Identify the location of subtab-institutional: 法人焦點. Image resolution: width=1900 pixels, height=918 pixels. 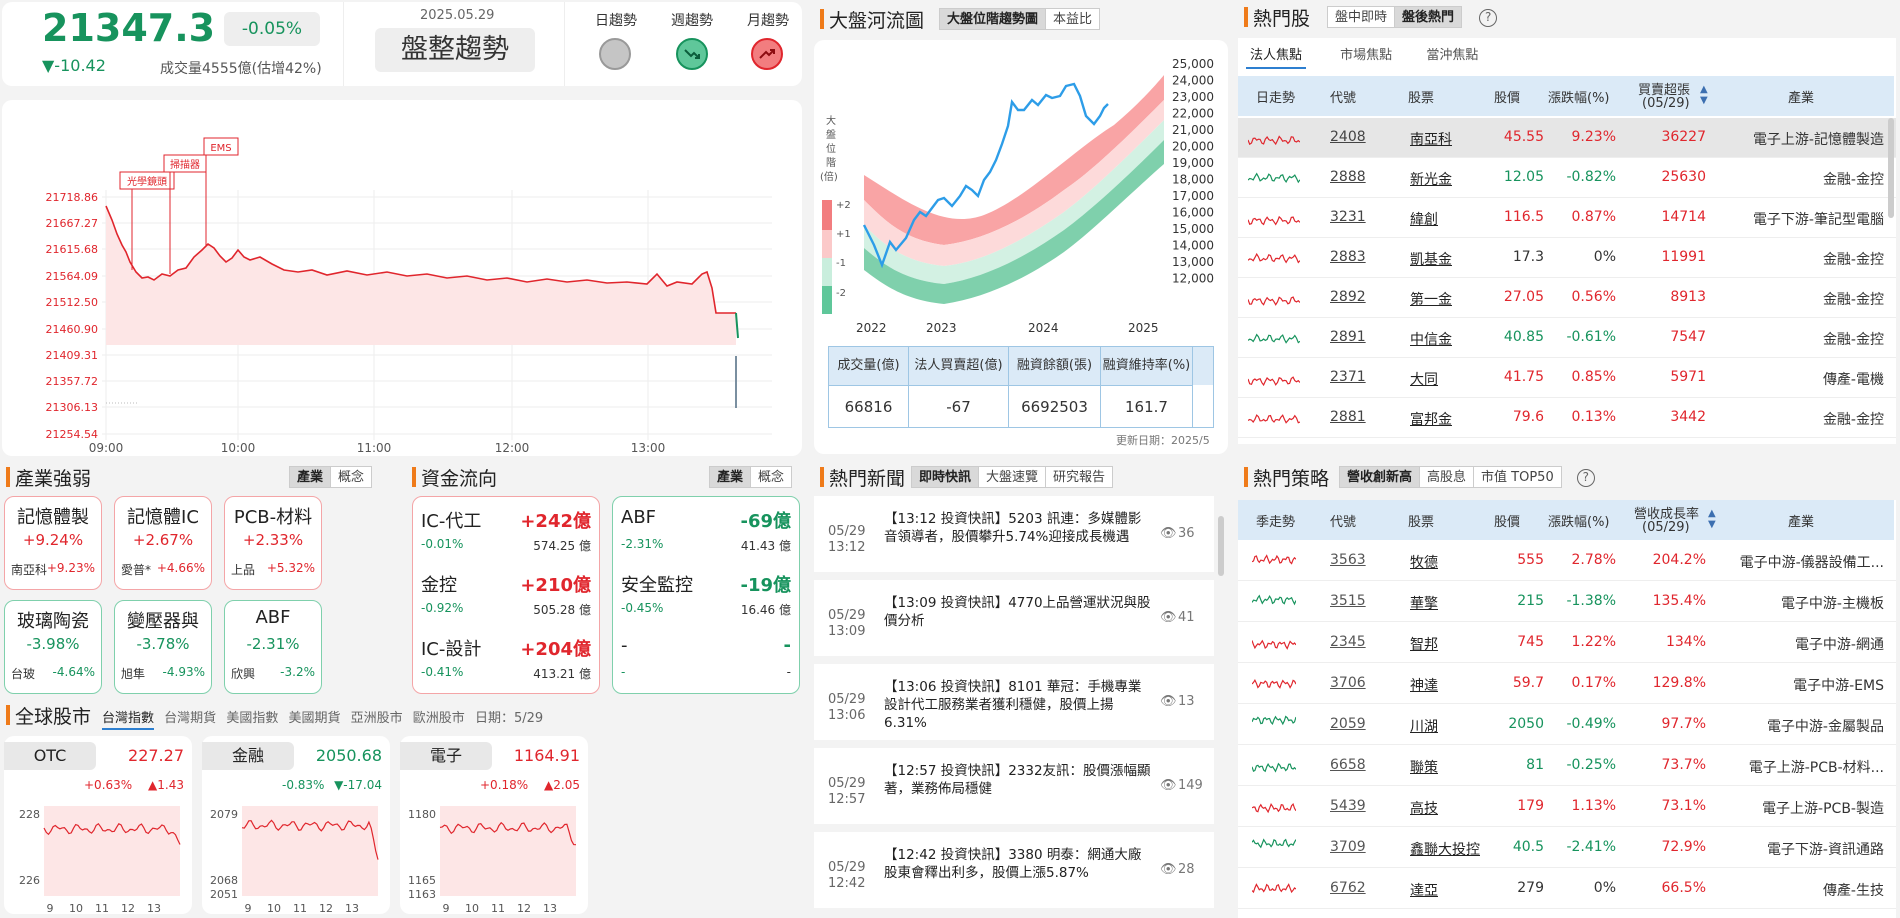
(1276, 56).